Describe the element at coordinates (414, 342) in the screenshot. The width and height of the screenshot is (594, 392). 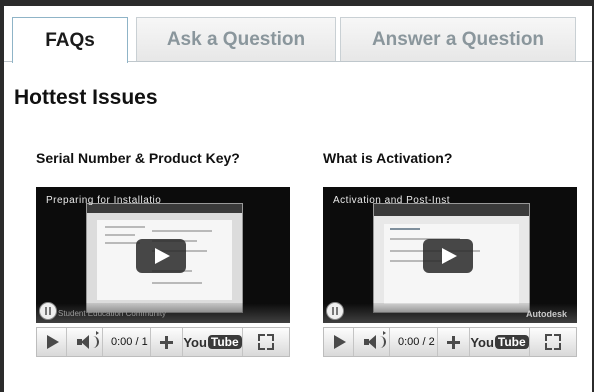
I see `time-display: 0:00 / 2` at that location.